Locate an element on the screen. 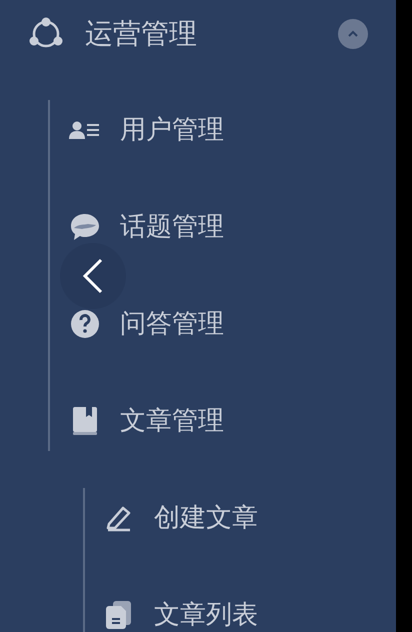  chat-bubble-icon is located at coordinates (85, 227).